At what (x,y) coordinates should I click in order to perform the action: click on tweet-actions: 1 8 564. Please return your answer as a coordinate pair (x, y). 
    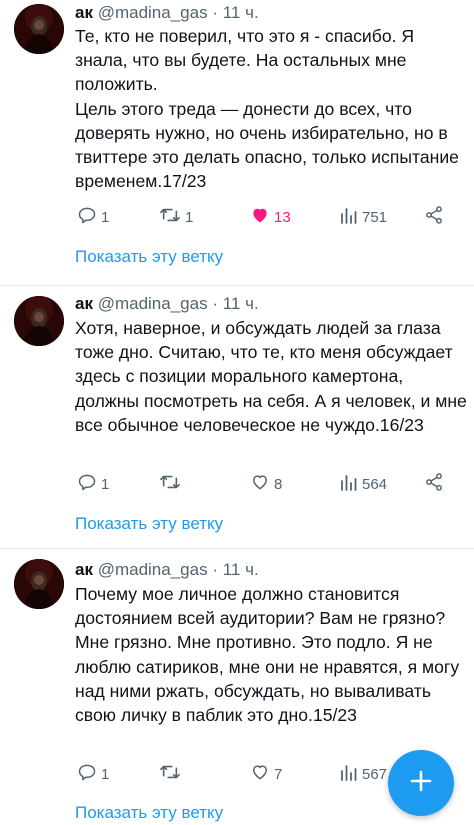
    Looking at the image, I should click on (265, 484).